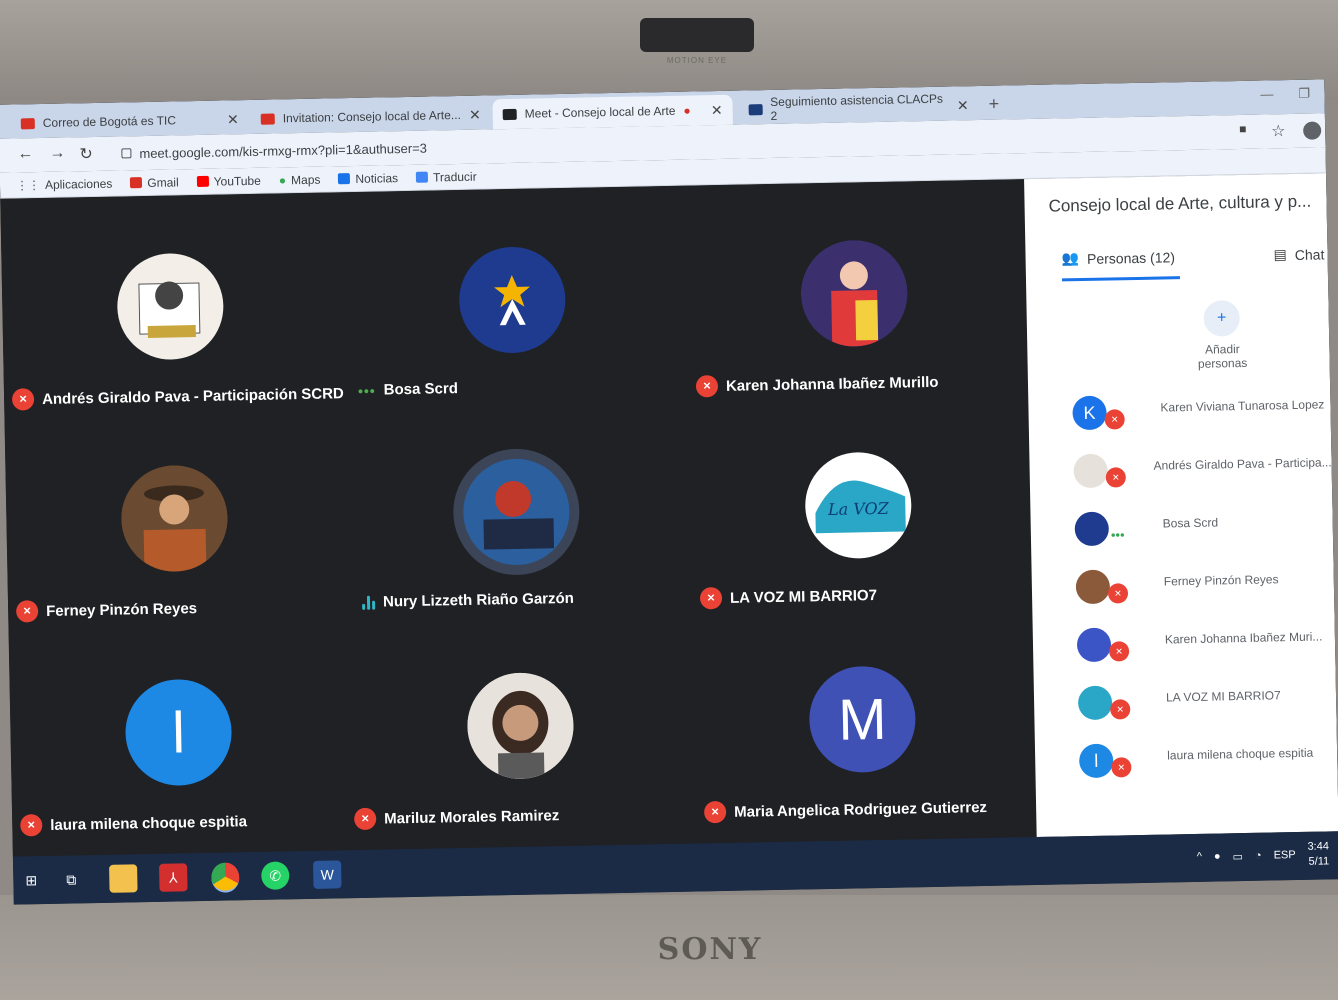  What do you see at coordinates (123, 878) in the screenshot?
I see `file-explorer-icon` at bounding box center [123, 878].